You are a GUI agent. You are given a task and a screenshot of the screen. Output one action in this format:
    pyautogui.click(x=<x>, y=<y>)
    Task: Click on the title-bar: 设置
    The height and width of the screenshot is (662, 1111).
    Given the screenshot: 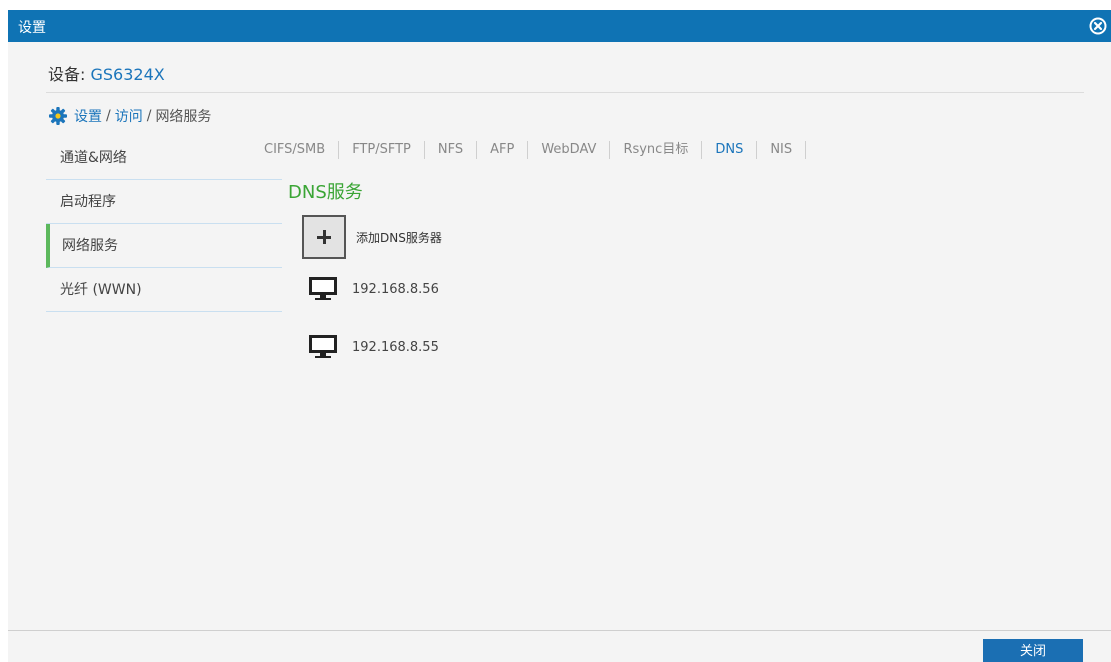 What is the action you would take?
    pyautogui.click(x=559, y=26)
    